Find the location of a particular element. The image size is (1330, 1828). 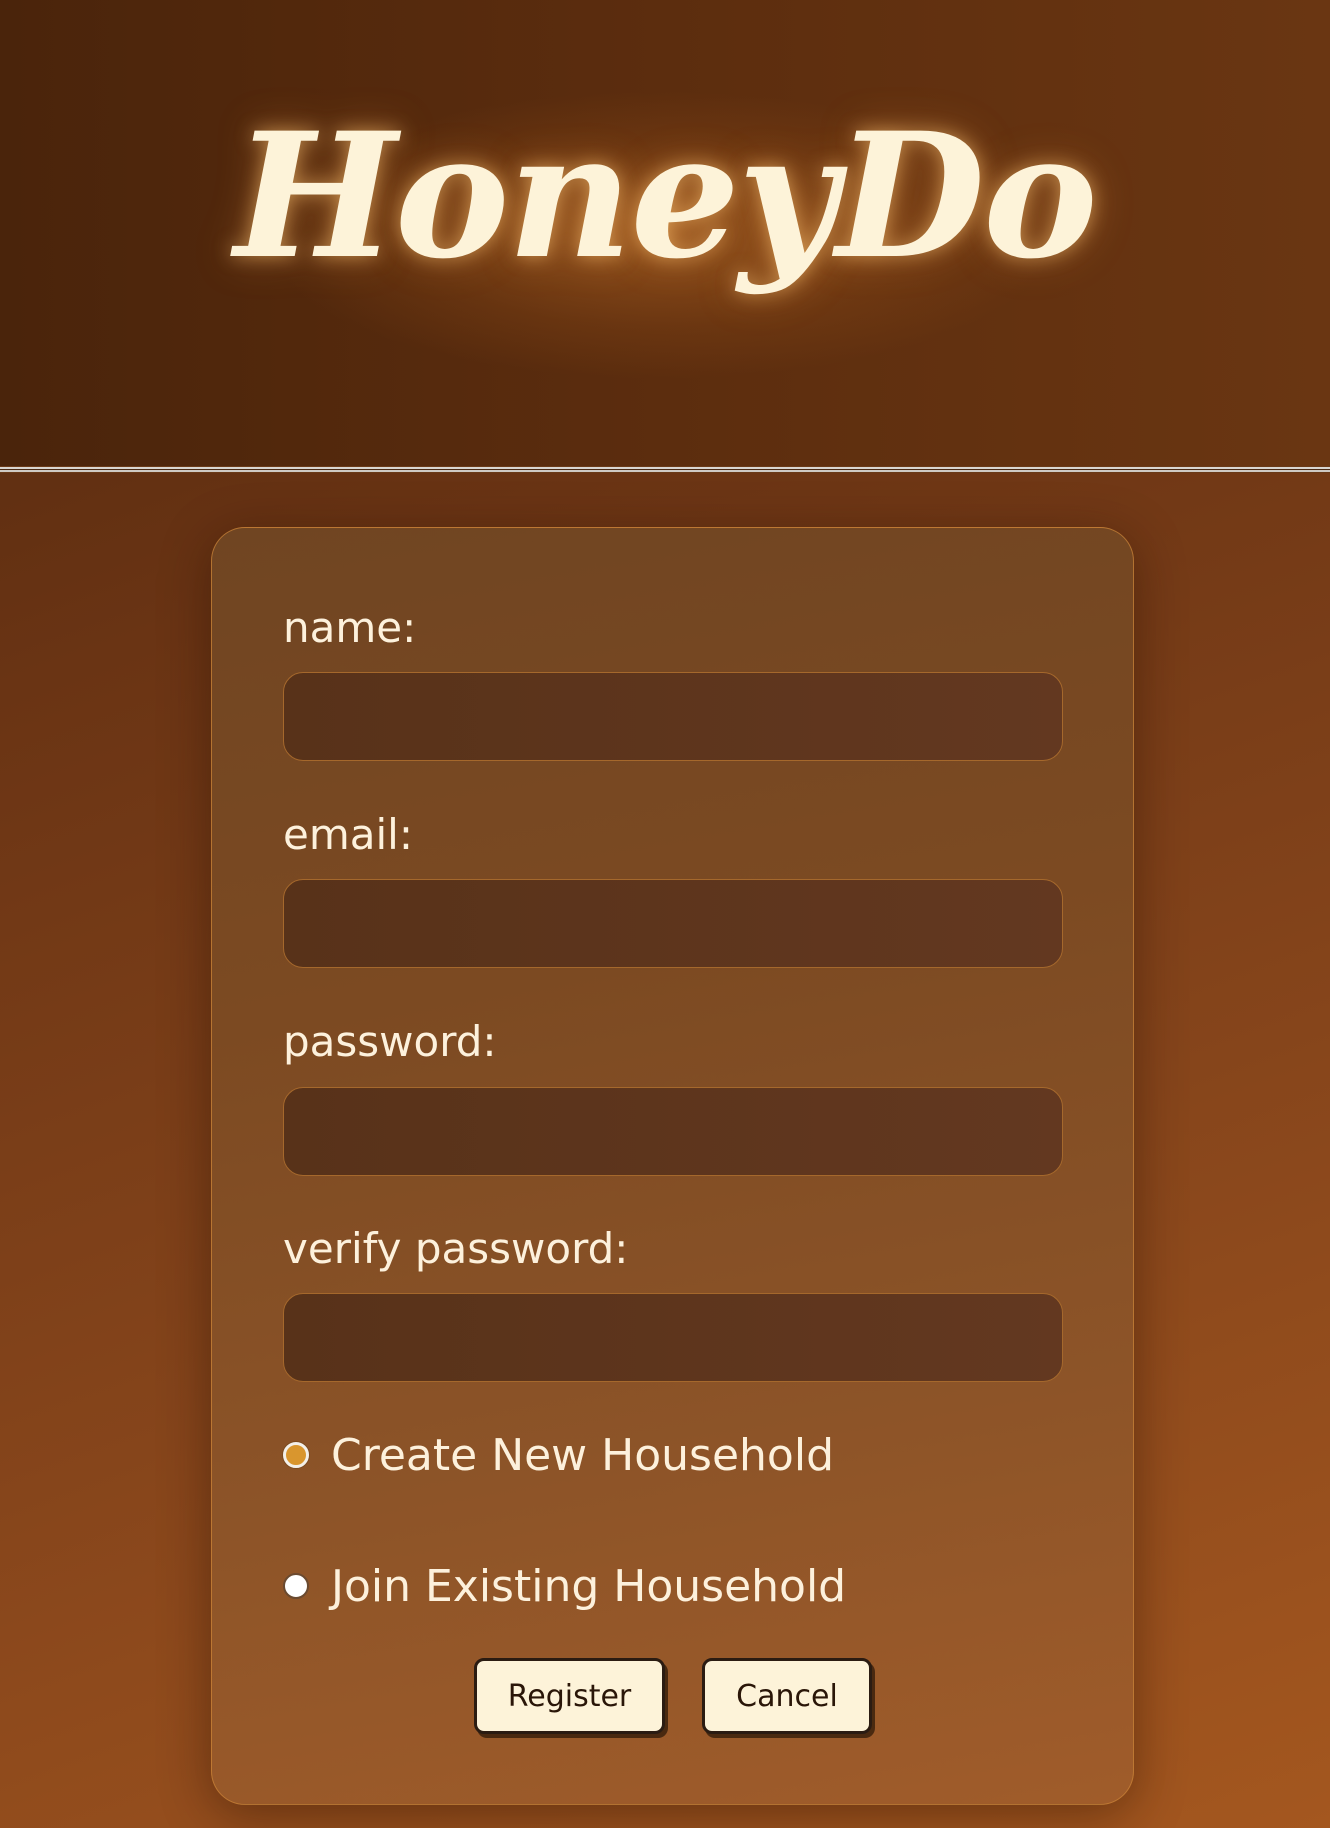

verify-password-label: verify password: is located at coordinates (456, 1248).